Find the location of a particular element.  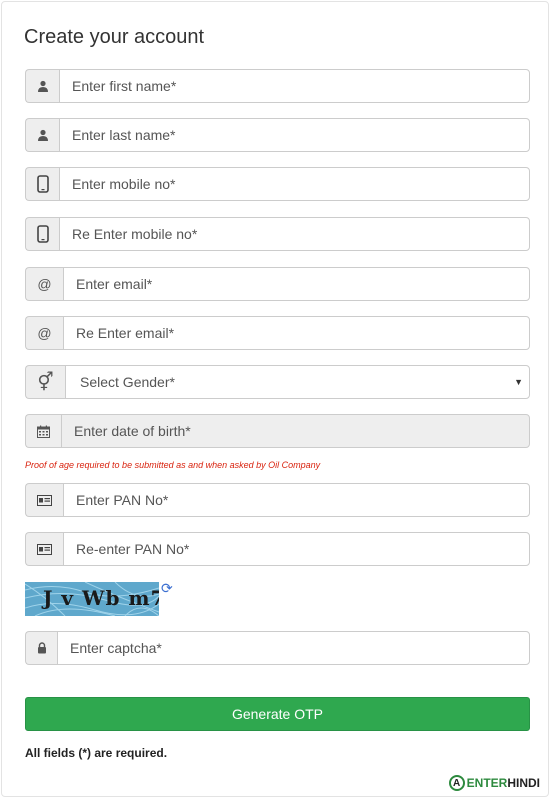

re-pan-group: Re-enter PAN No* is located at coordinates (277, 549).